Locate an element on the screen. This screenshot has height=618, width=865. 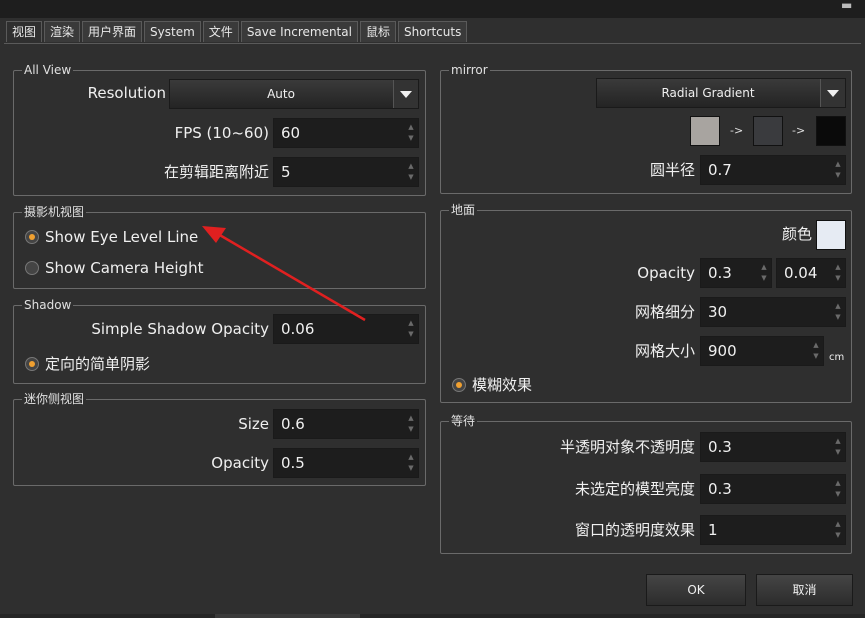
gradient-dropdown: Radial Gradient is located at coordinates (721, 93).